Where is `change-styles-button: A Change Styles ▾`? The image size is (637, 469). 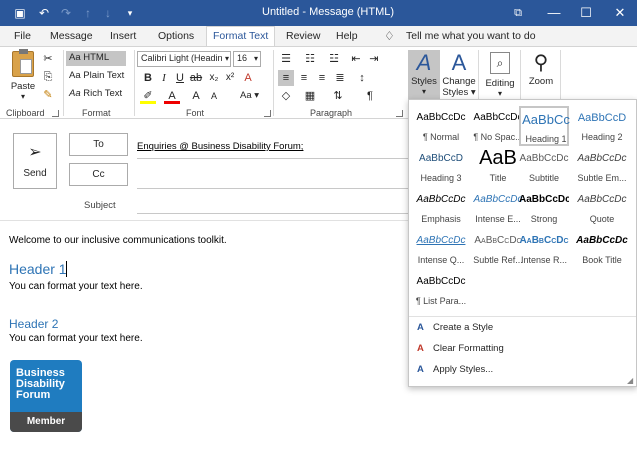 change-styles-button: A Change Styles ▾ is located at coordinates (459, 76).